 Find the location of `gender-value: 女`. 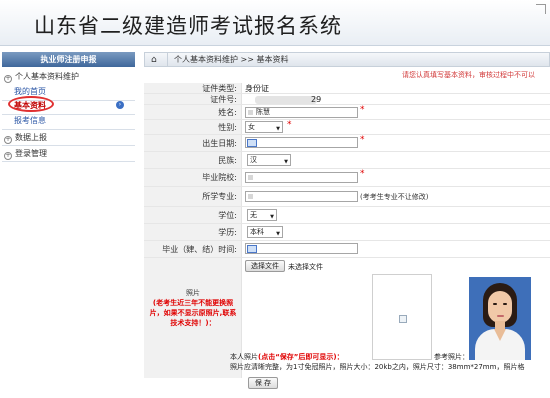

gender-value: 女 is located at coordinates (251, 127).